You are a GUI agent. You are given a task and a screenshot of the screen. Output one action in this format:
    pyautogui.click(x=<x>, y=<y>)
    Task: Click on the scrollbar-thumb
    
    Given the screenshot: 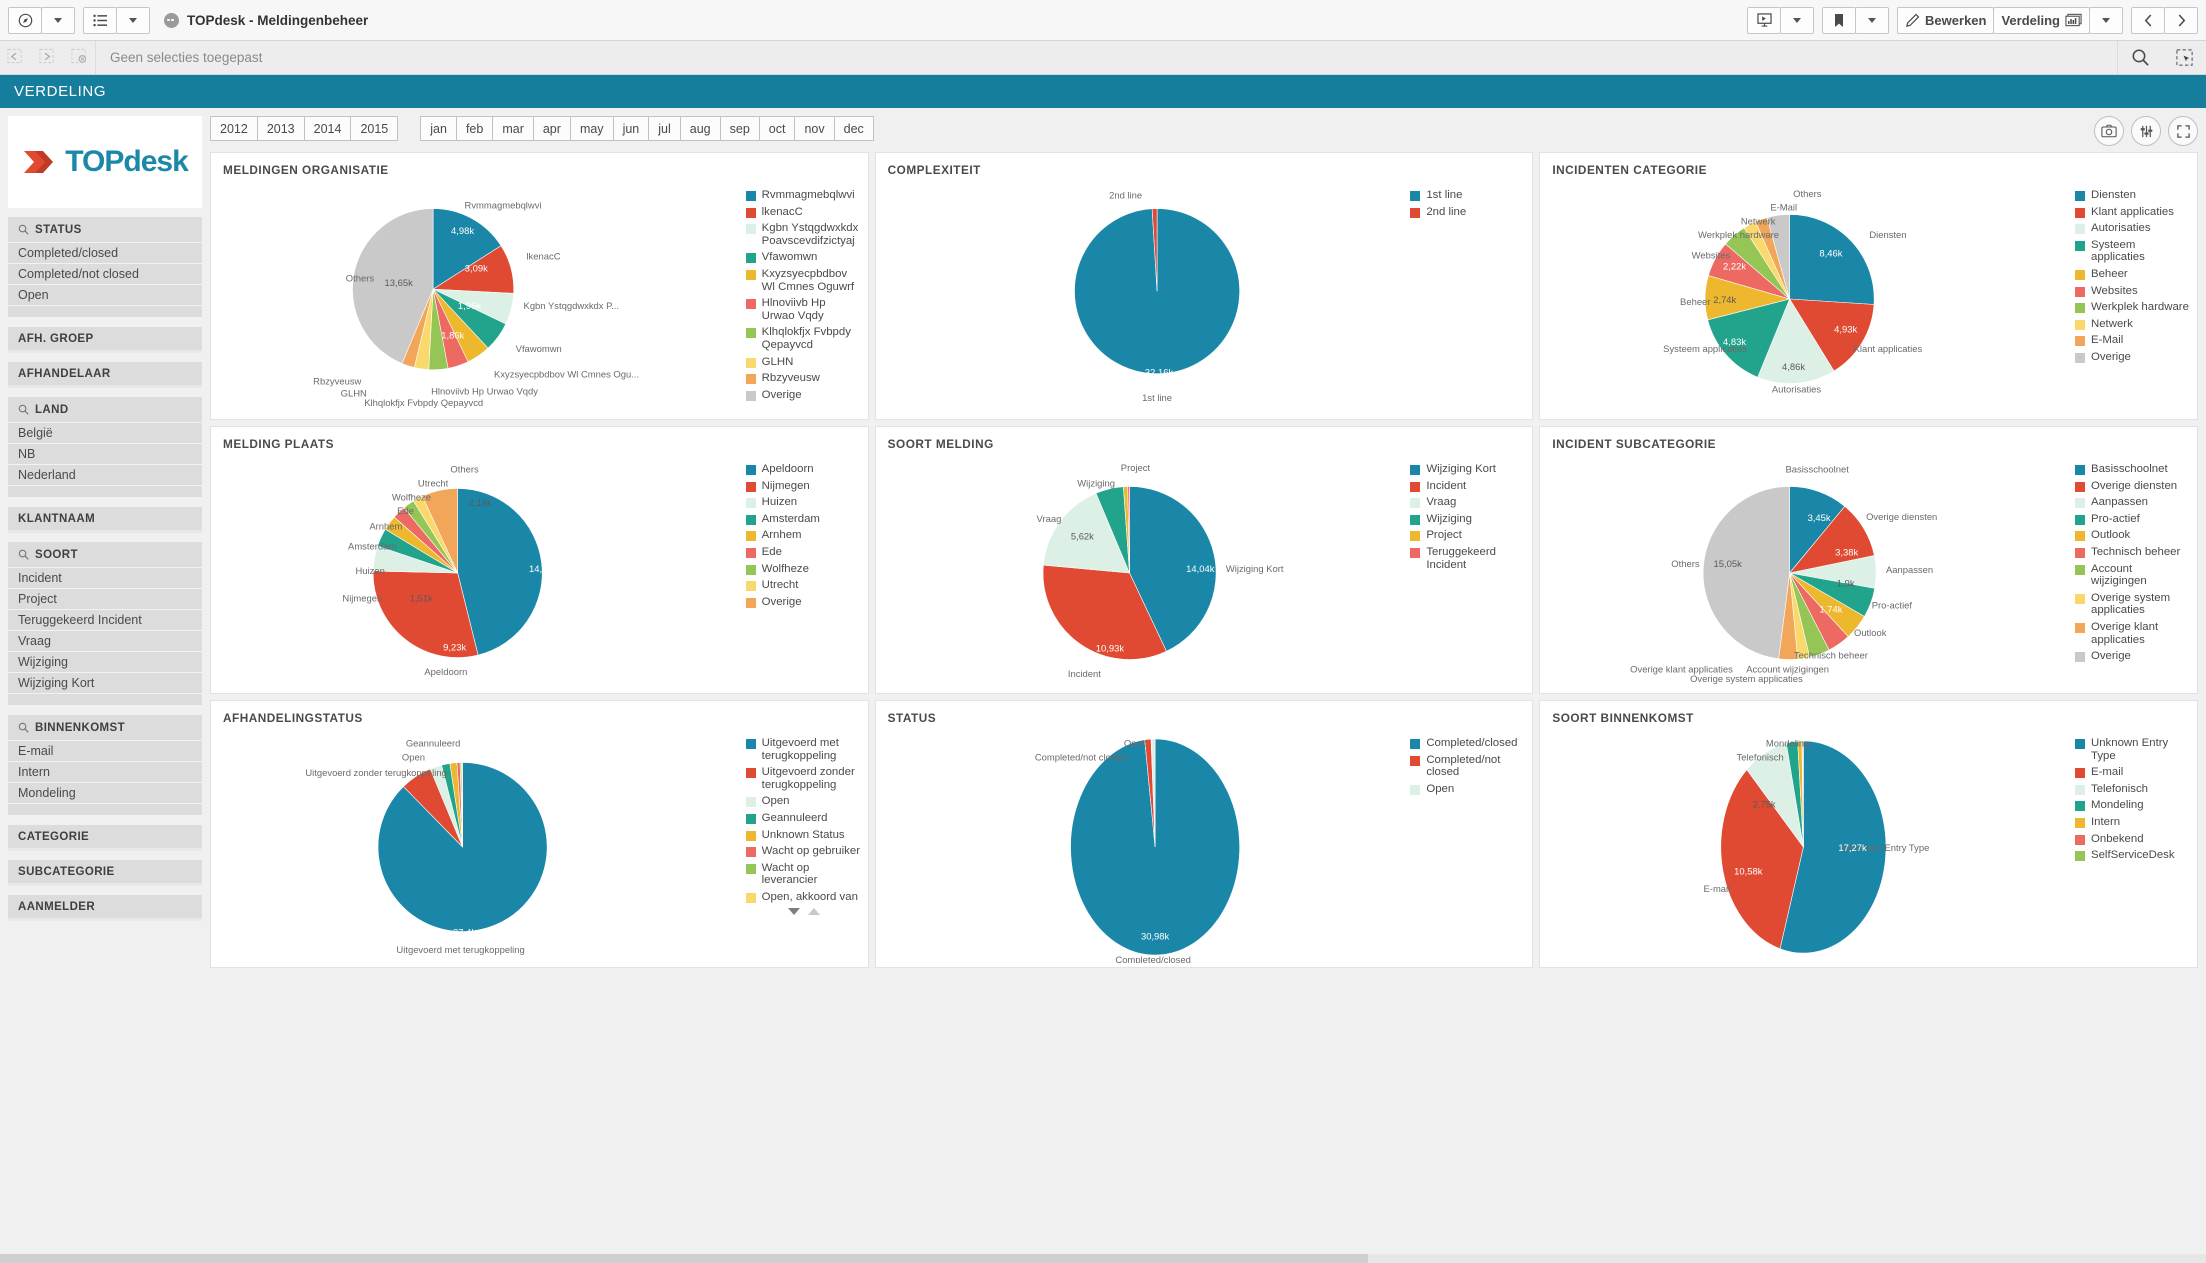 What is the action you would take?
    pyautogui.click(x=684, y=1258)
    